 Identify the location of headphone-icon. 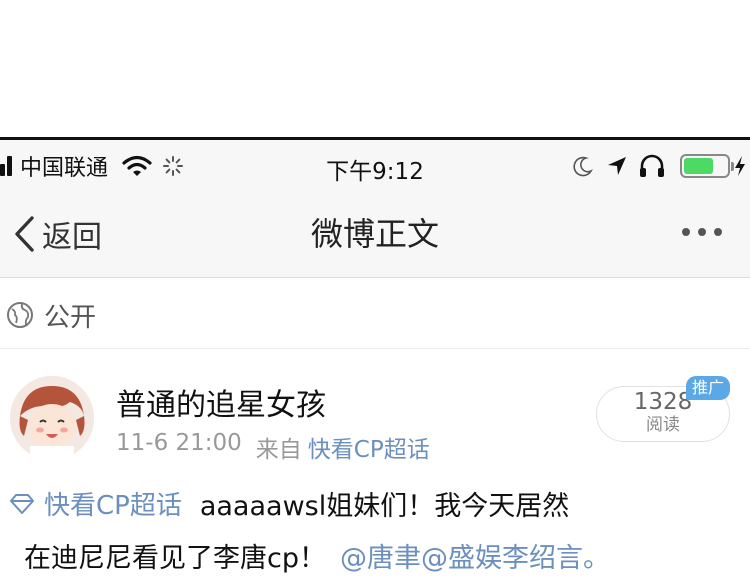
(652, 165).